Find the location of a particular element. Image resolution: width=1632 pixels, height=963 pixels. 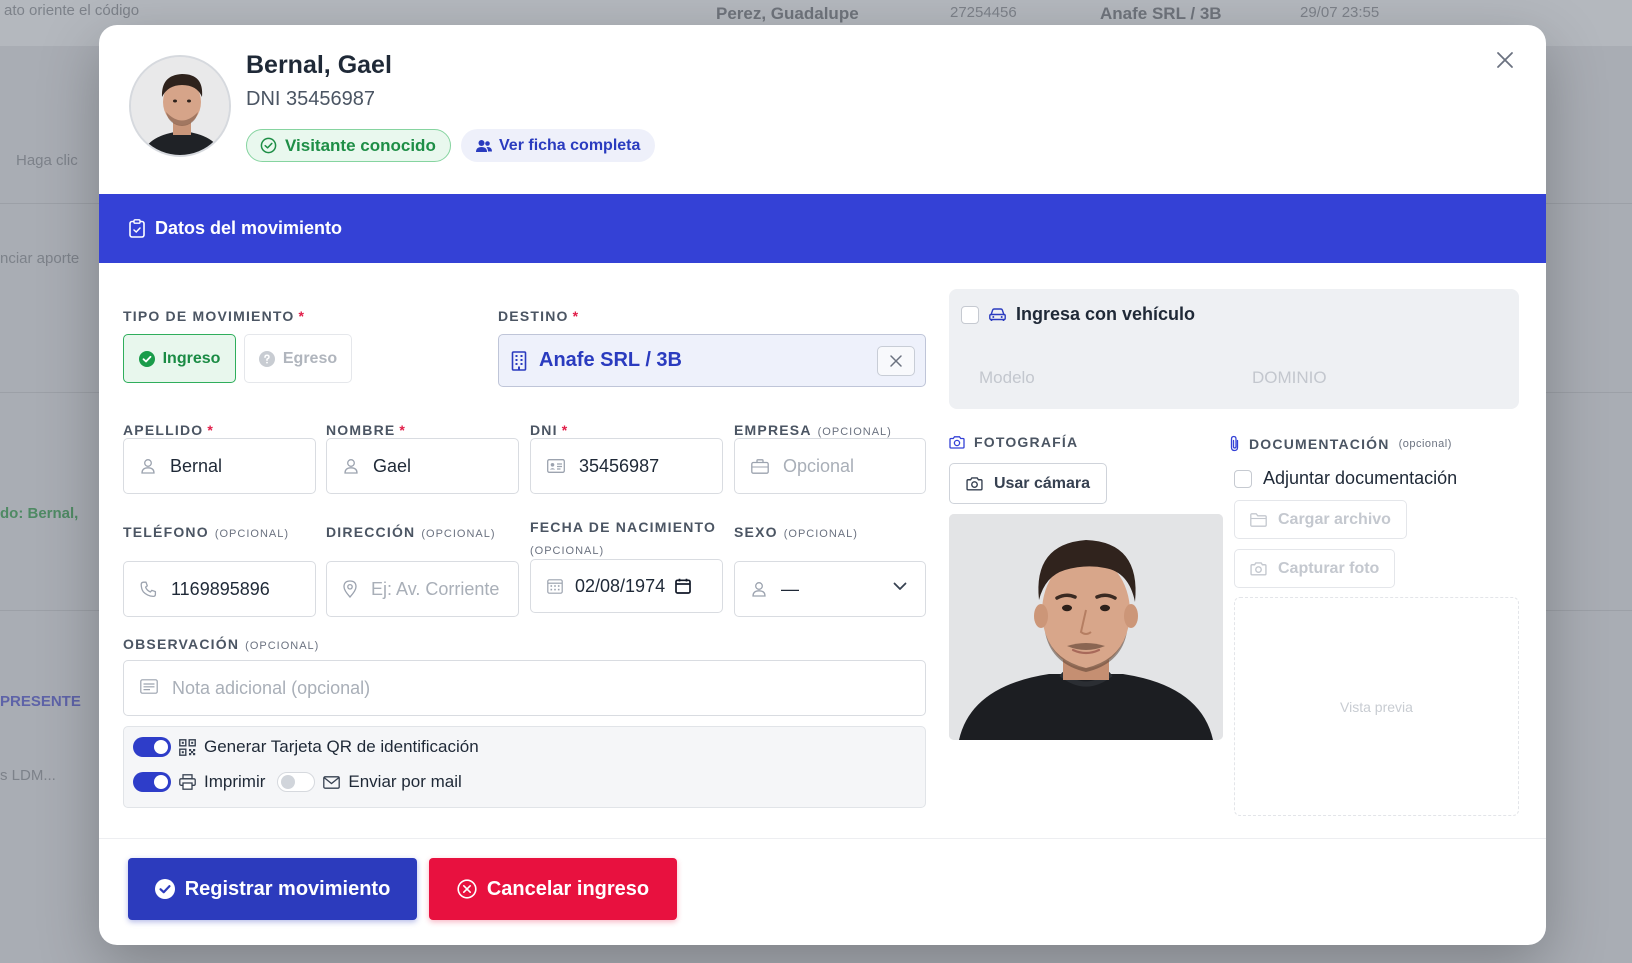

notes-placeholder: Nota adicional (opcional) is located at coordinates (271, 687).